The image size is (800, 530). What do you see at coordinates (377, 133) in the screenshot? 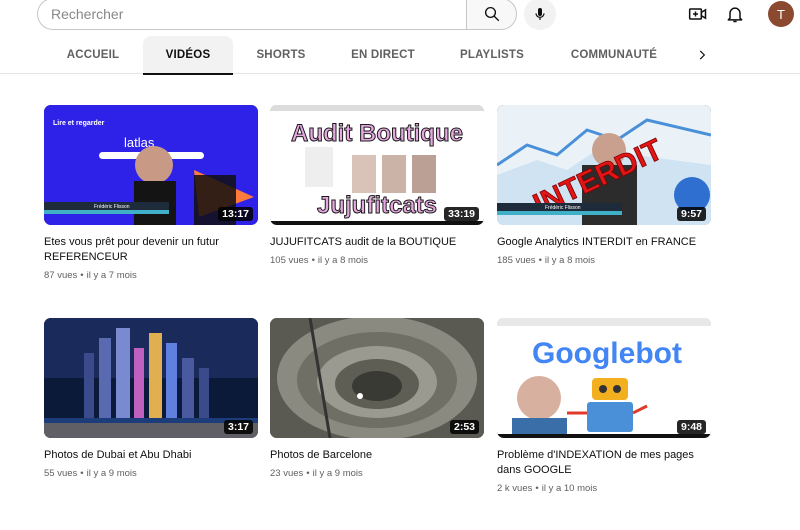
I see `thumbnail-text: Audit Boutique` at bounding box center [377, 133].